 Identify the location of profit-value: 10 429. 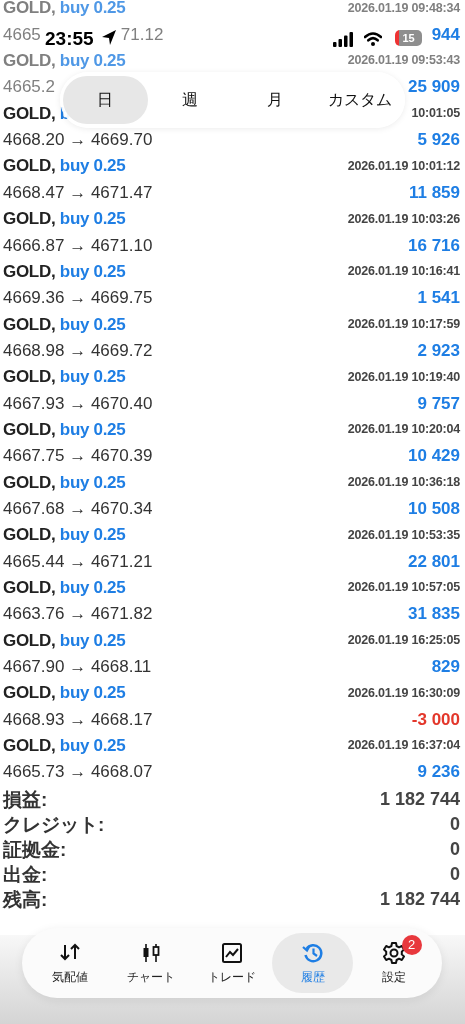
(434, 456).